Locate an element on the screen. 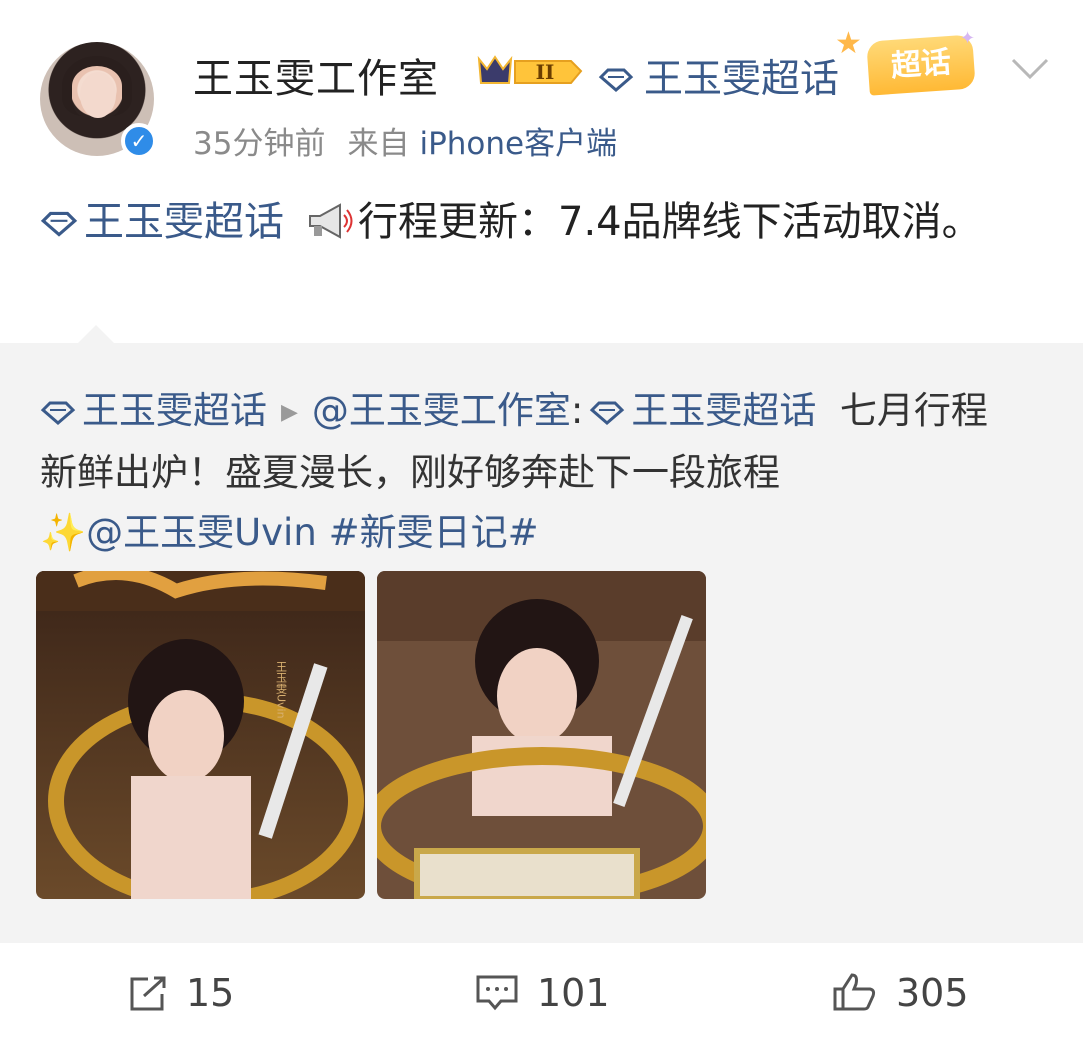 This screenshot has width=1083, height=1053. repost-hashtag: #新雯日记# is located at coordinates (434, 532).